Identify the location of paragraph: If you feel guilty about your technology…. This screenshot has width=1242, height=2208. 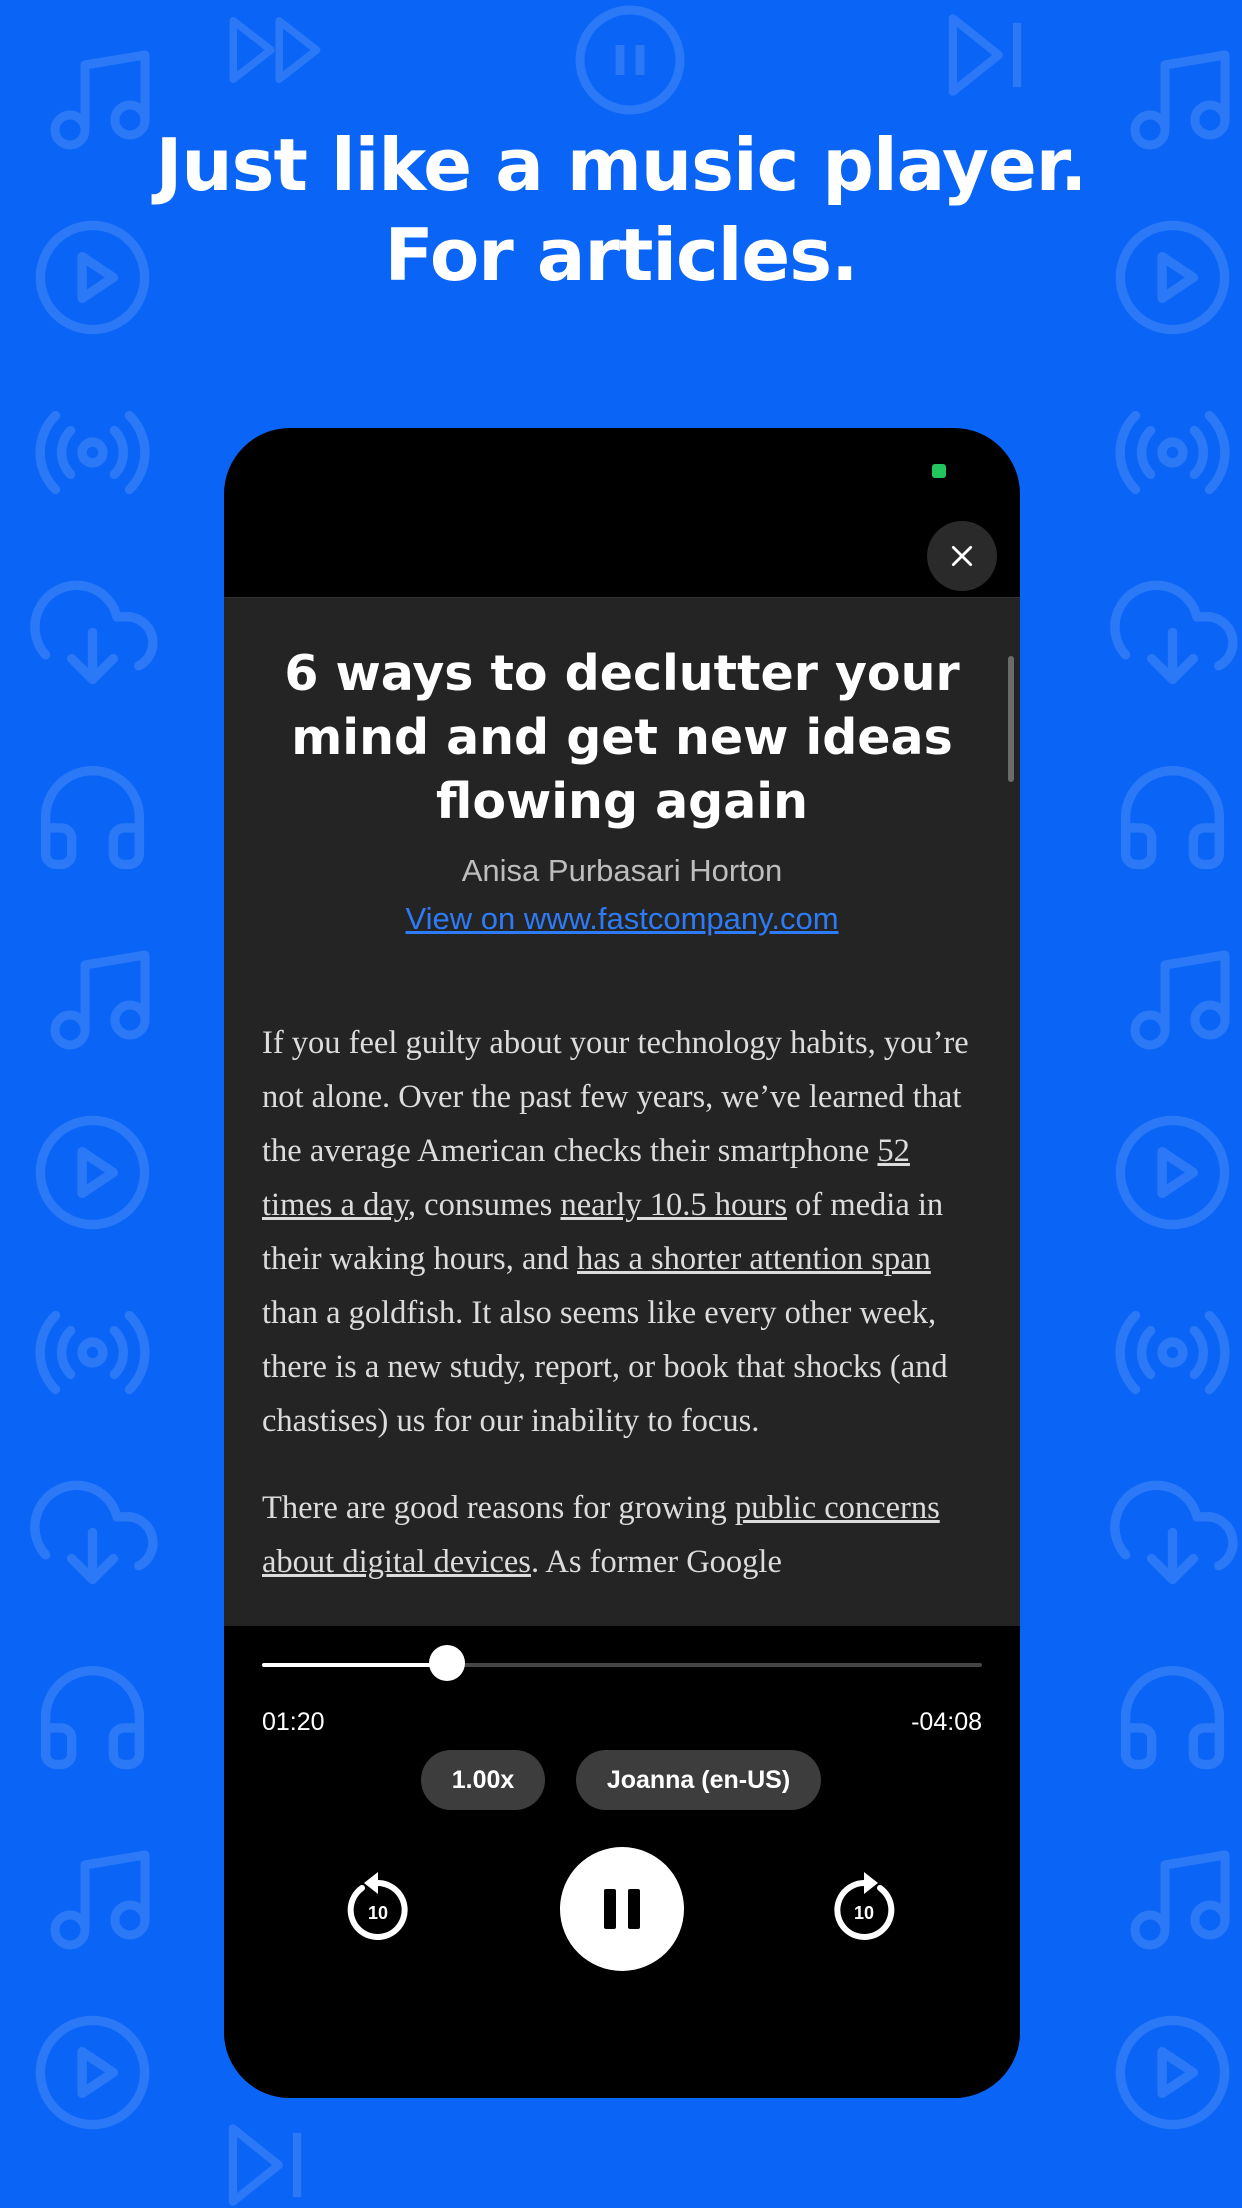
(623, 1232).